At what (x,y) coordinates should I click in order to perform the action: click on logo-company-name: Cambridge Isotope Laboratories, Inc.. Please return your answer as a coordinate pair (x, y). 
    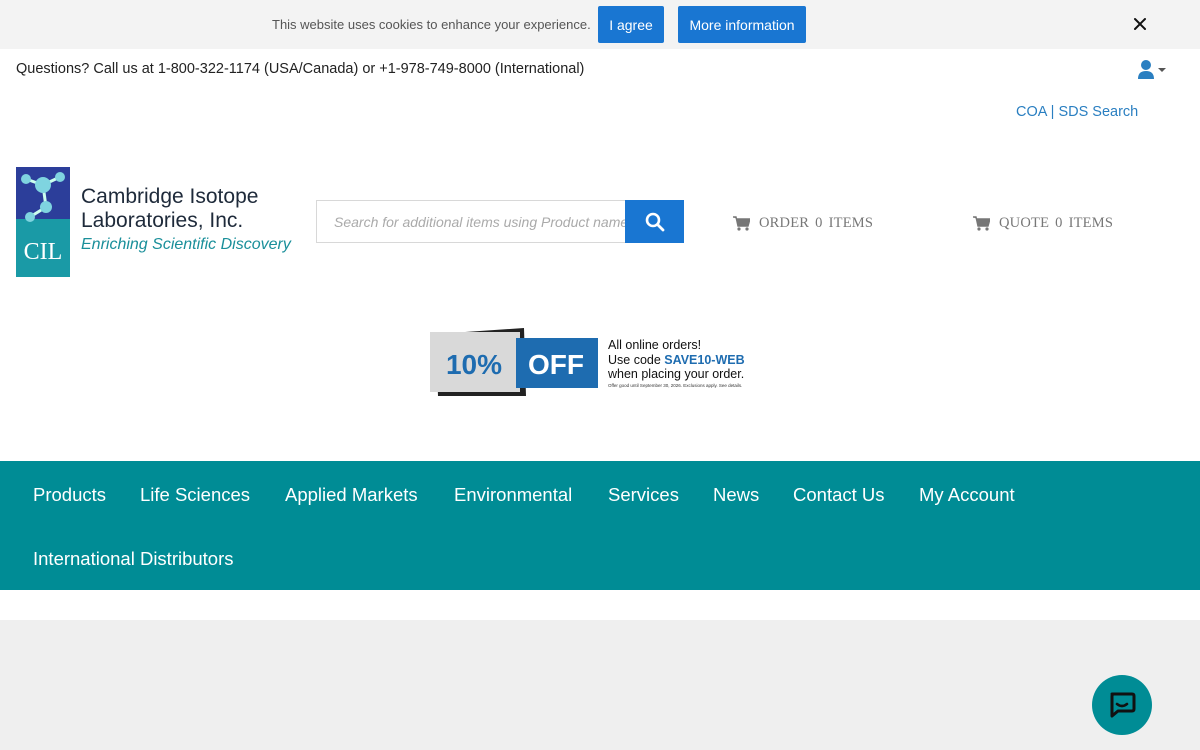
    Looking at the image, I should click on (169, 209).